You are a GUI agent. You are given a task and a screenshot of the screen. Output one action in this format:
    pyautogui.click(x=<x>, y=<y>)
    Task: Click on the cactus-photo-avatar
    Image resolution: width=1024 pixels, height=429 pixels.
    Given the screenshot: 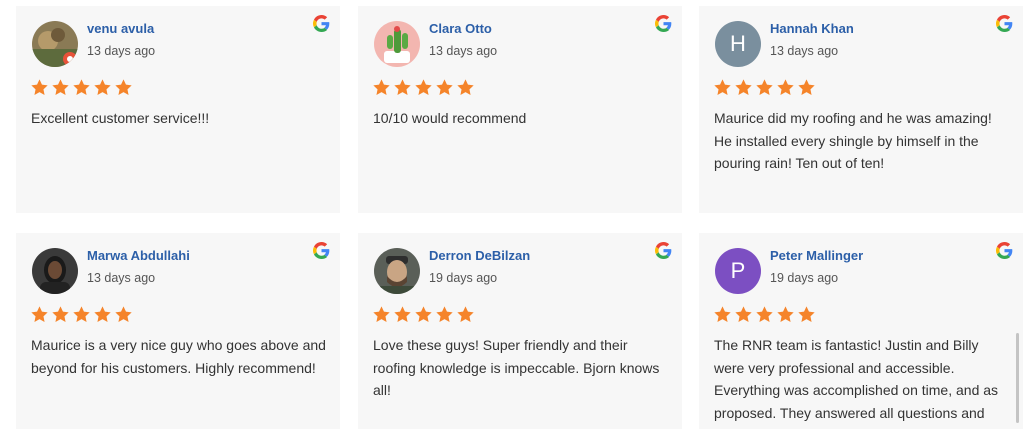 What is the action you would take?
    pyautogui.click(x=397, y=44)
    